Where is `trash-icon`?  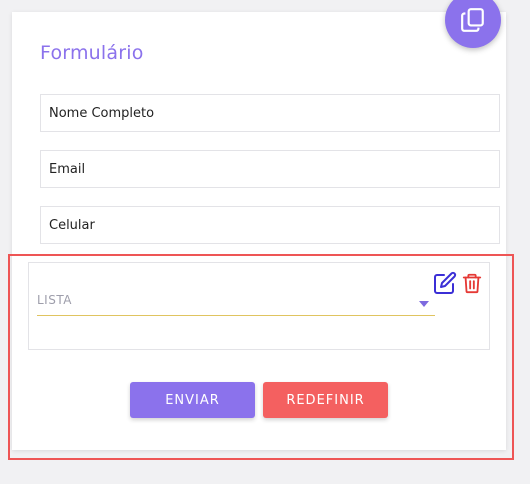 trash-icon is located at coordinates (472, 283).